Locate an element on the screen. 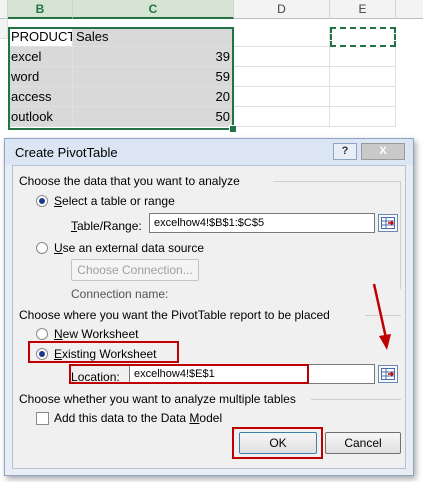 This screenshot has height=482, width=423. data-model-label: Add this data to the Data Model is located at coordinates (138, 418).